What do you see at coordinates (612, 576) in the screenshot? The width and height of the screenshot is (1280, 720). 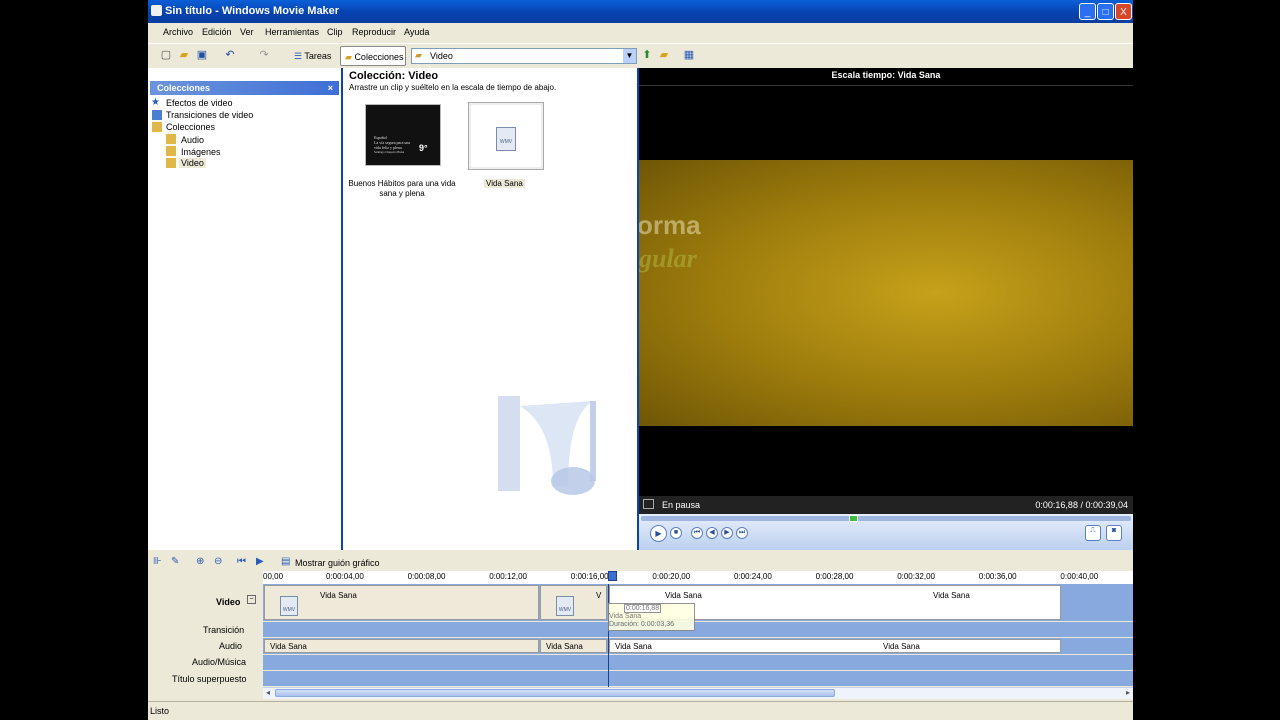 I see `playhead-handle` at bounding box center [612, 576].